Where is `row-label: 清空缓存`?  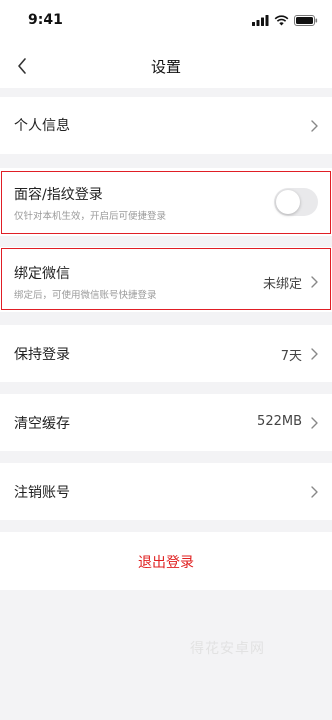 row-label: 清空缓存 is located at coordinates (42, 424).